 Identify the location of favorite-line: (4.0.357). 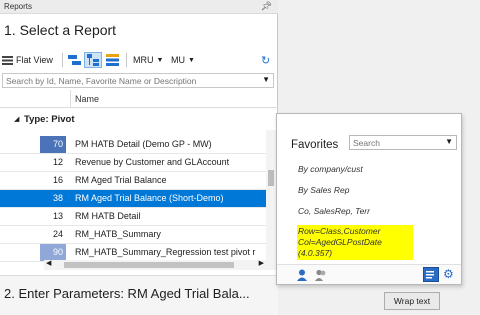
(315, 253).